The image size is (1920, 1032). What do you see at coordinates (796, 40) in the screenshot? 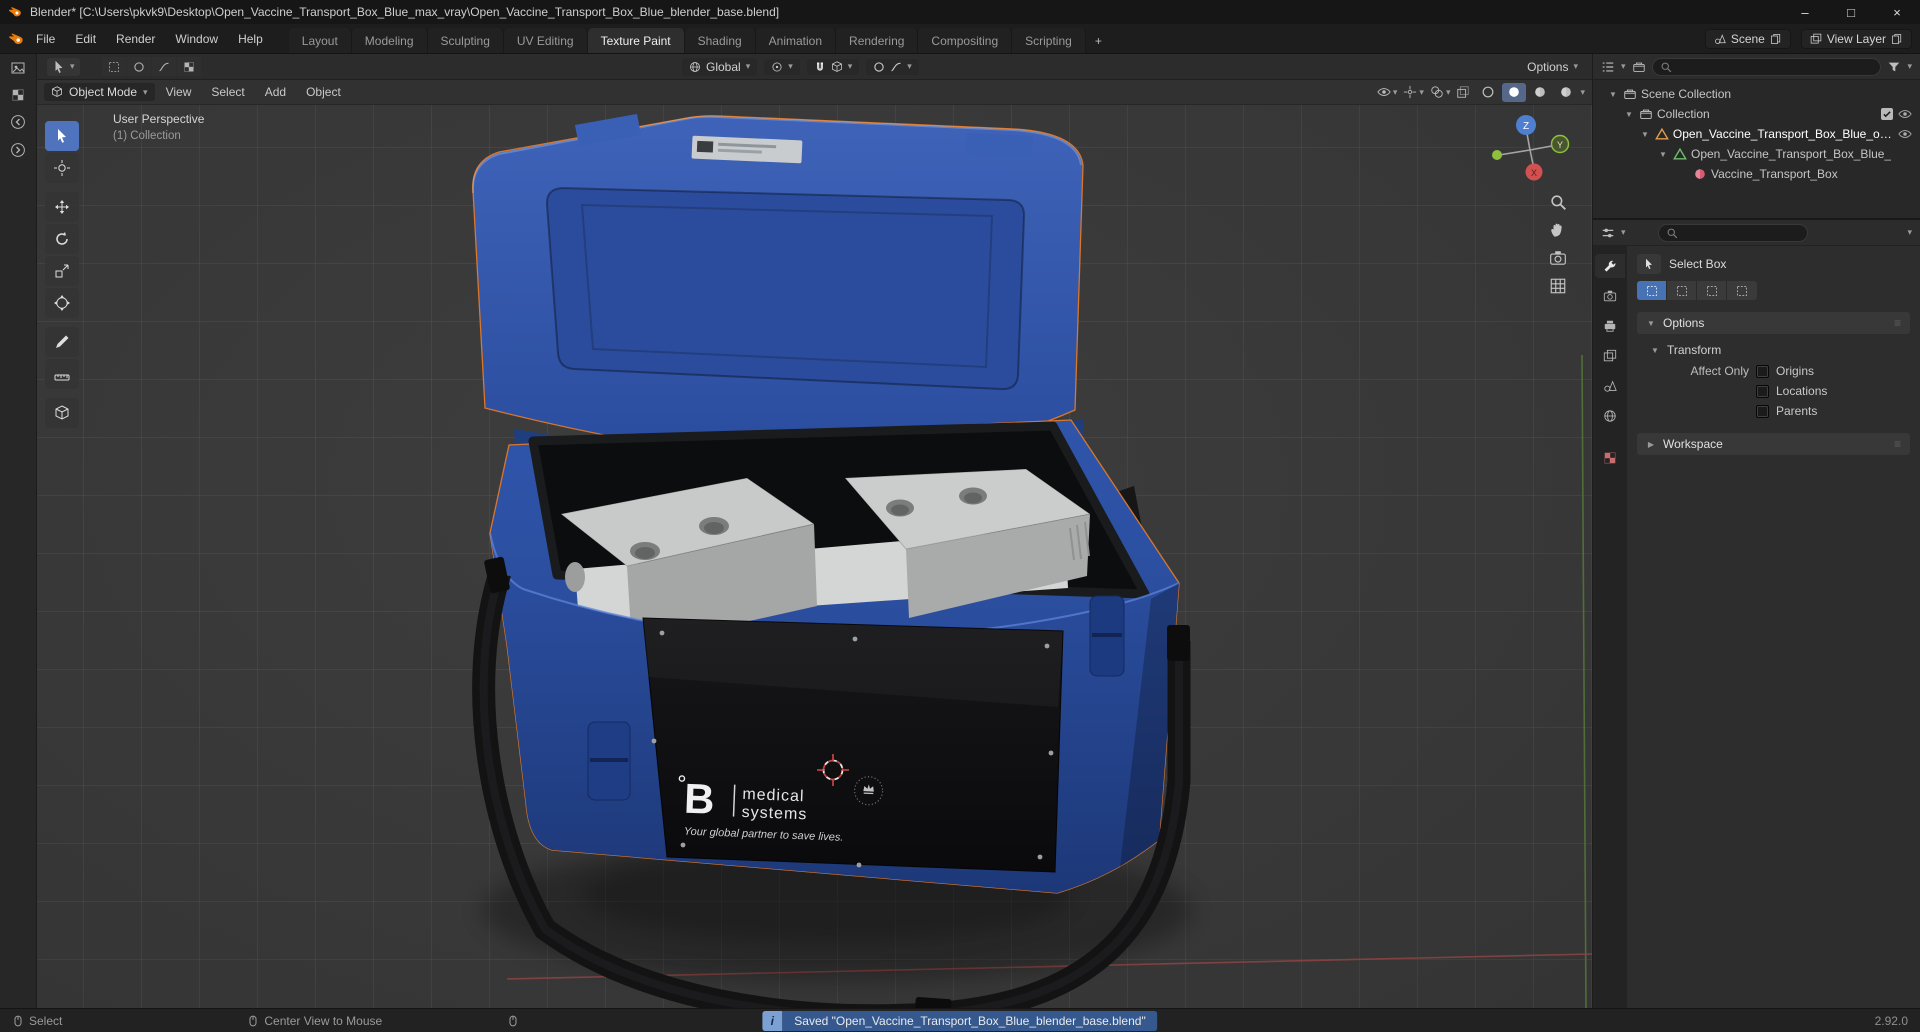
I see `tab-animation: Animation` at bounding box center [796, 40].